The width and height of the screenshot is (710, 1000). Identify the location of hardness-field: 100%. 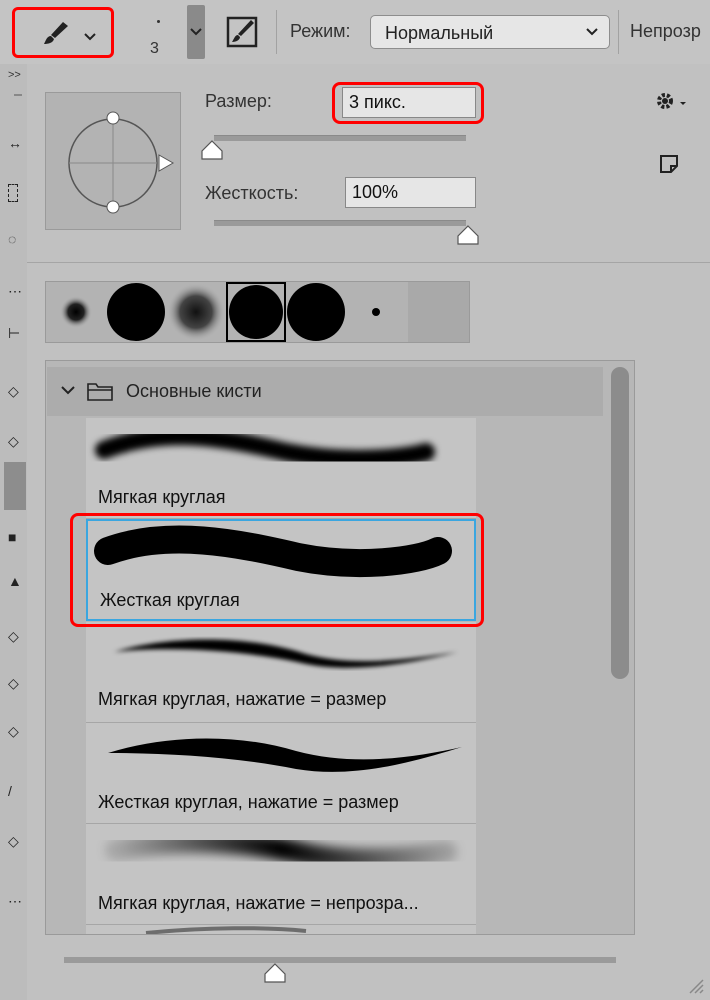
(410, 192).